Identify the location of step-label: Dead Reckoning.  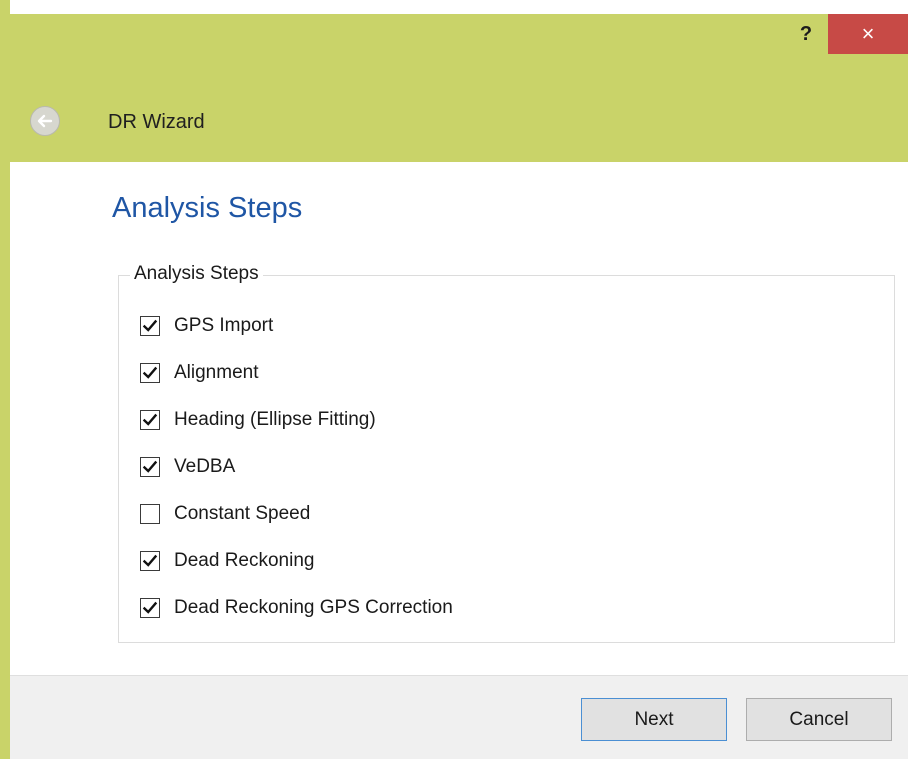
(244, 560).